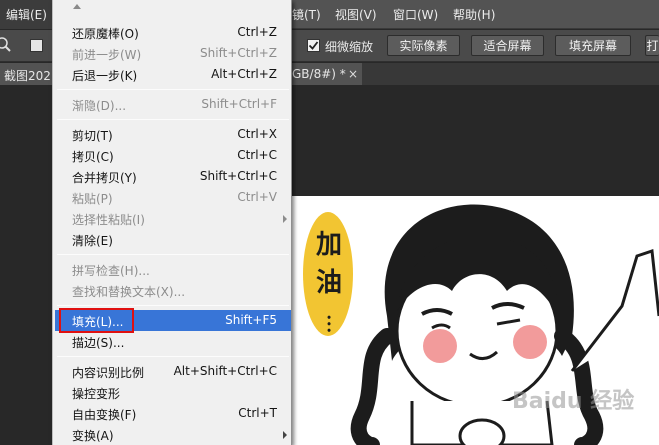  What do you see at coordinates (257, 197) in the screenshot?
I see `menu-item-shortcut: Ctrl+V` at bounding box center [257, 197].